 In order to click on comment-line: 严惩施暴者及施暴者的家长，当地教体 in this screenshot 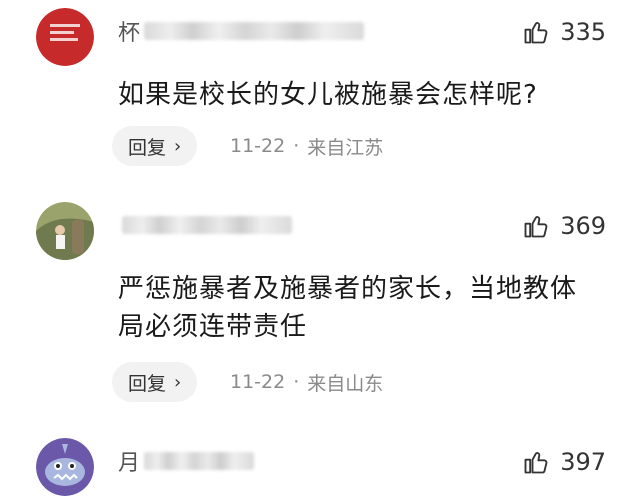, I will do `click(348, 289)`.